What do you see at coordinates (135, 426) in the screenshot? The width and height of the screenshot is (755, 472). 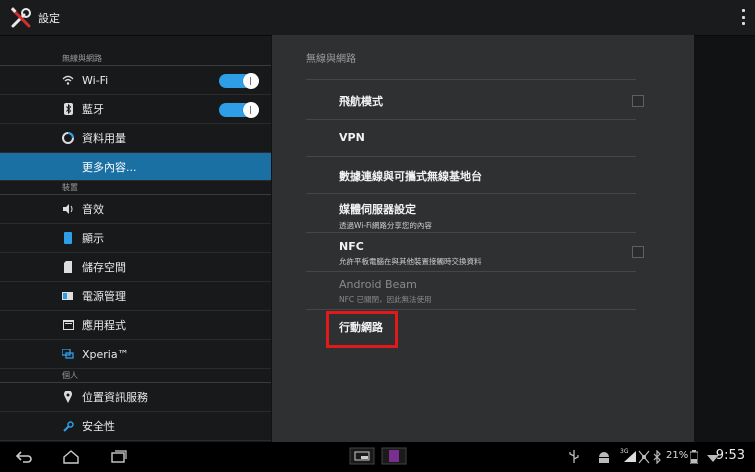 I see `sidebar-item-security: 安全性` at bounding box center [135, 426].